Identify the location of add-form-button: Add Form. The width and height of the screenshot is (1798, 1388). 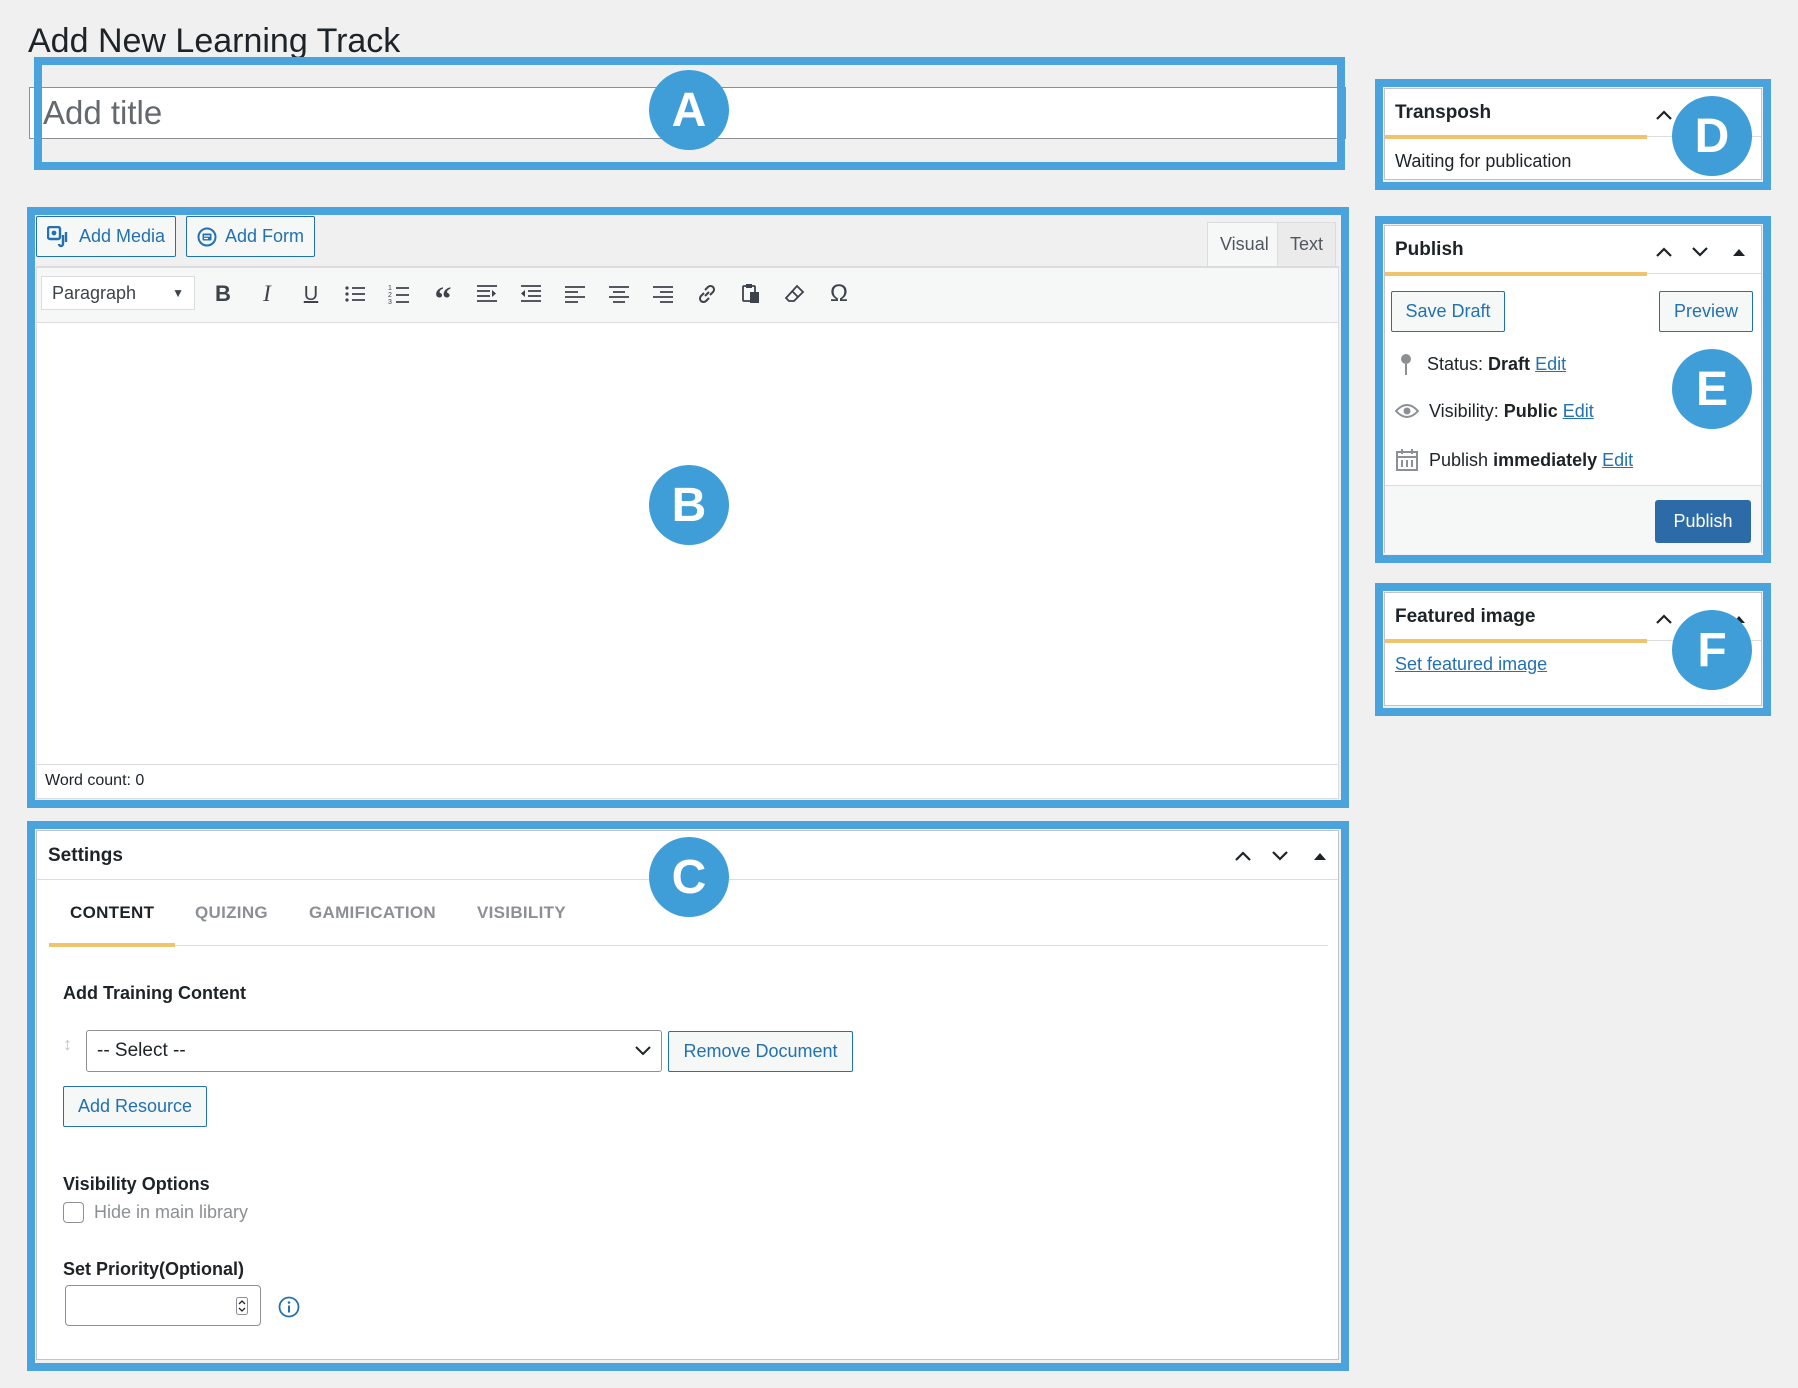
(251, 236).